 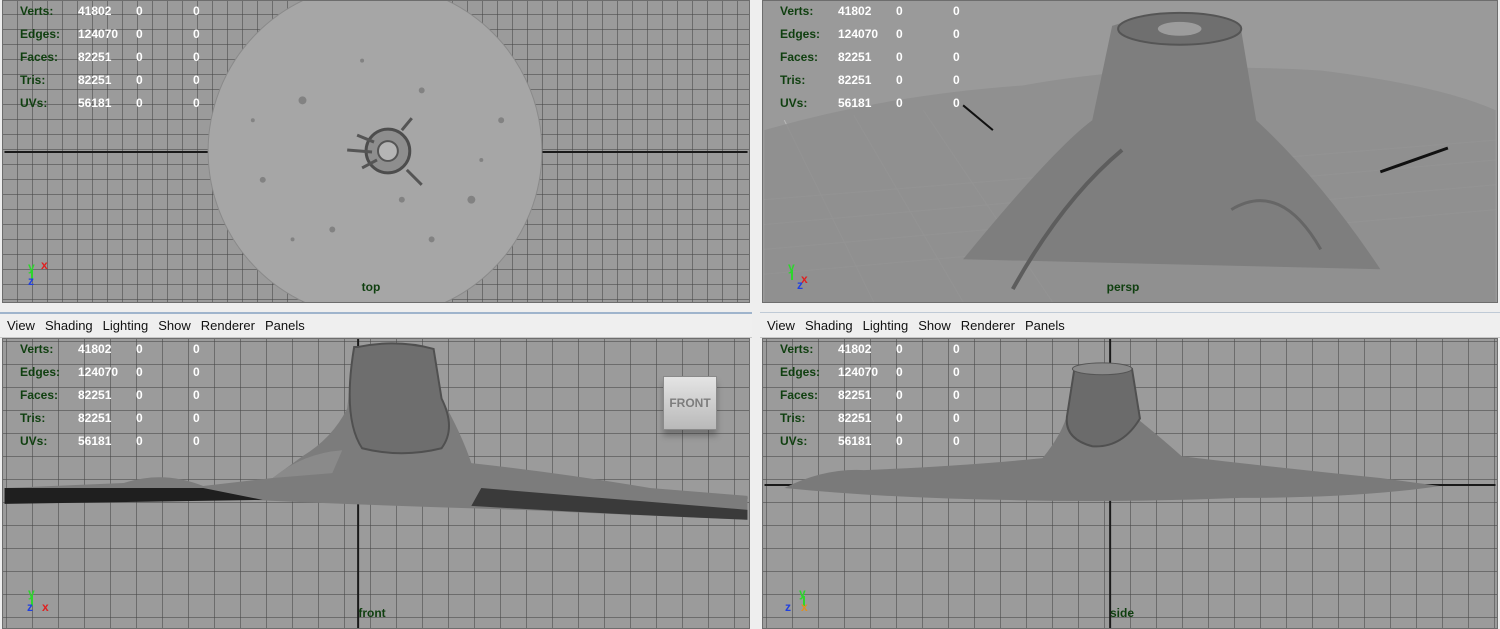 I want to click on camera-label: persp, so click(x=1123, y=287).